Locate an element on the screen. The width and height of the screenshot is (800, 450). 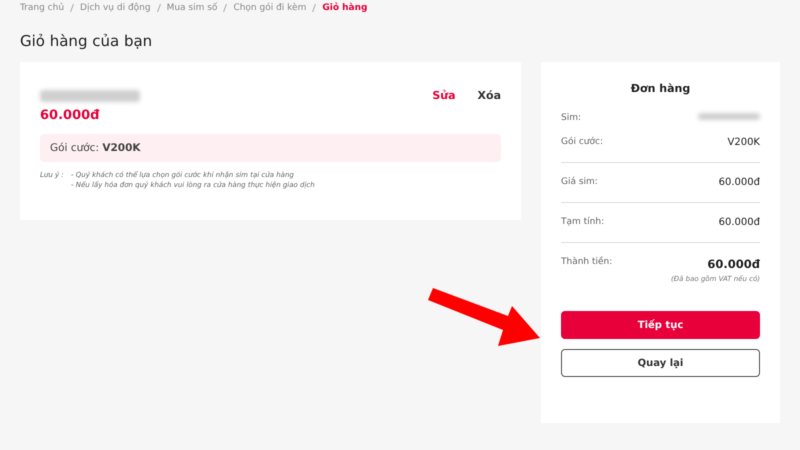
redacted-number is located at coordinates (729, 116).